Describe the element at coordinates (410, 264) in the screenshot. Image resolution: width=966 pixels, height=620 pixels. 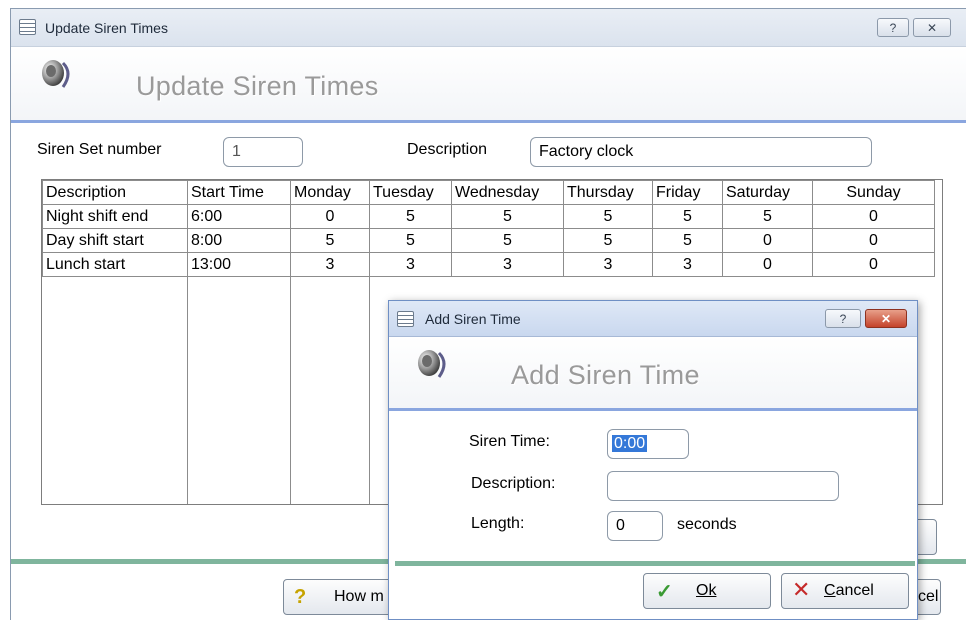
I see `cell-tuesday: 3` at that location.